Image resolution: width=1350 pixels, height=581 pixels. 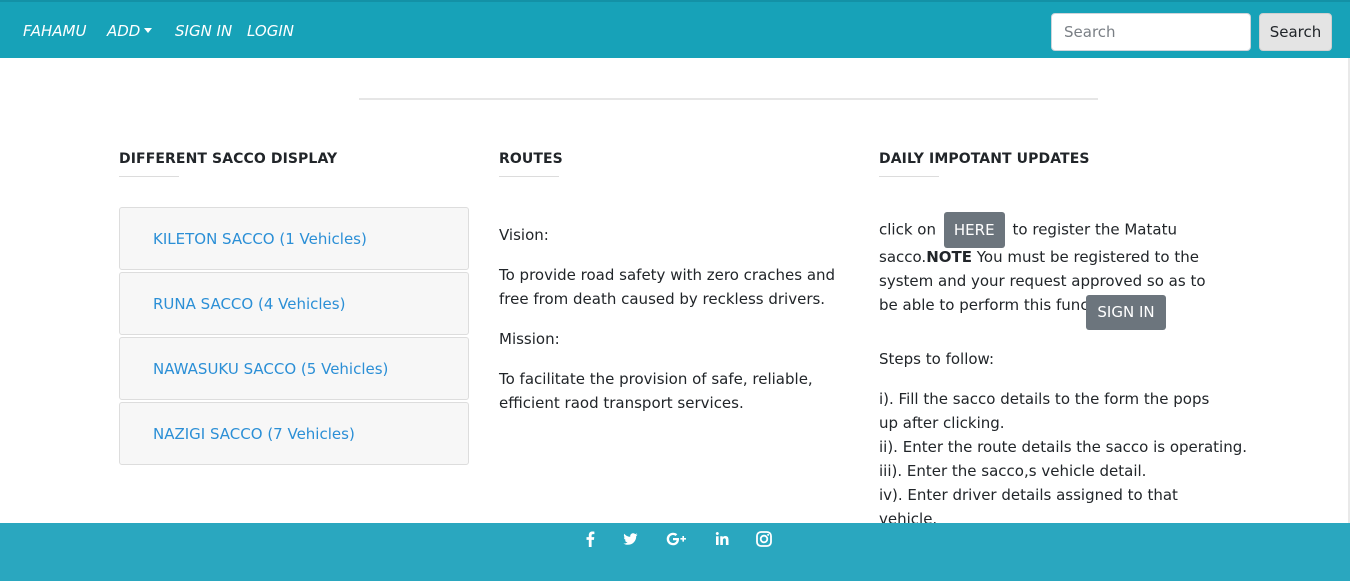 I want to click on routes-section-title: ROUTES, so click(x=531, y=159).